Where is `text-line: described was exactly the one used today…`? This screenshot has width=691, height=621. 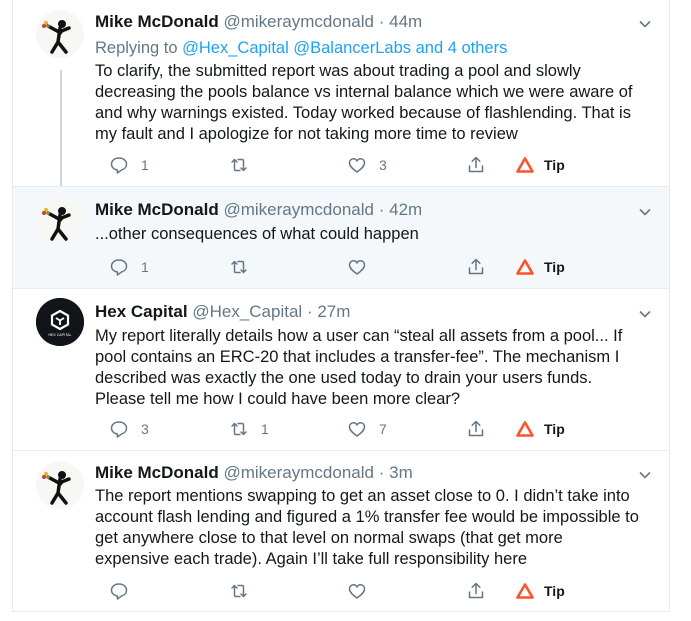
text-line: described was exactly the one used today… is located at coordinates (344, 378).